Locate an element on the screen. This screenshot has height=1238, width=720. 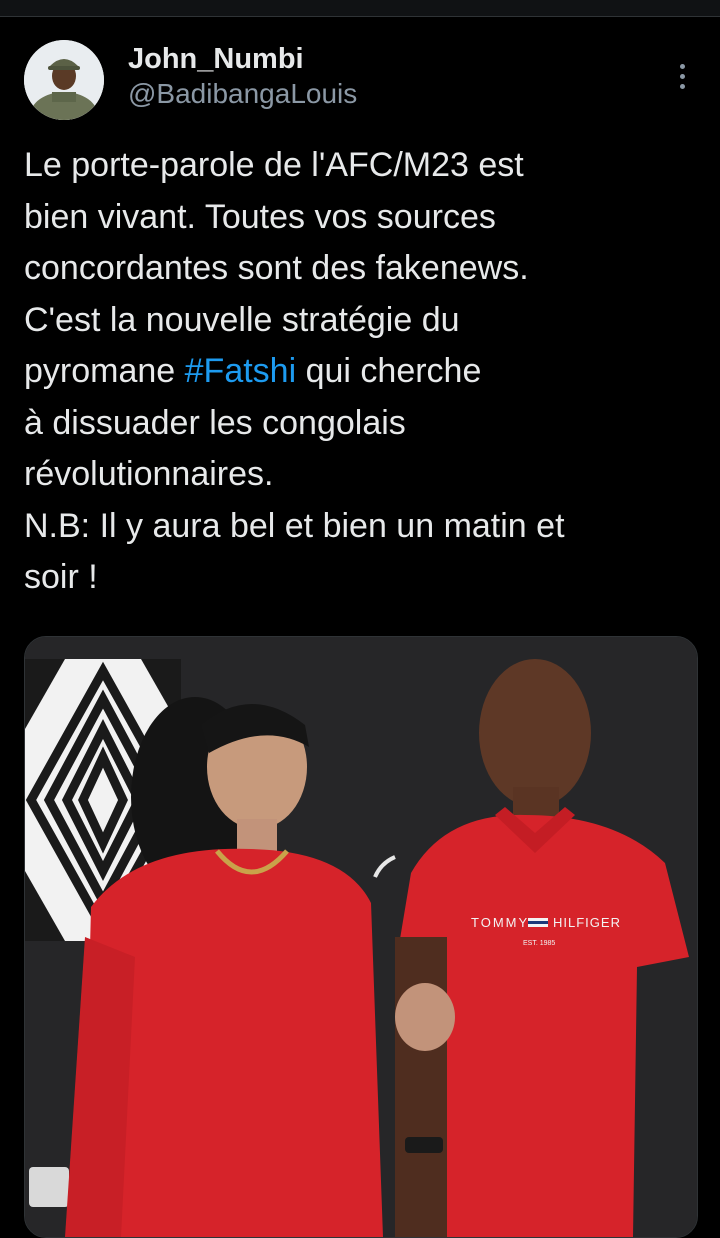
more-options-button is located at coordinates (682, 76).